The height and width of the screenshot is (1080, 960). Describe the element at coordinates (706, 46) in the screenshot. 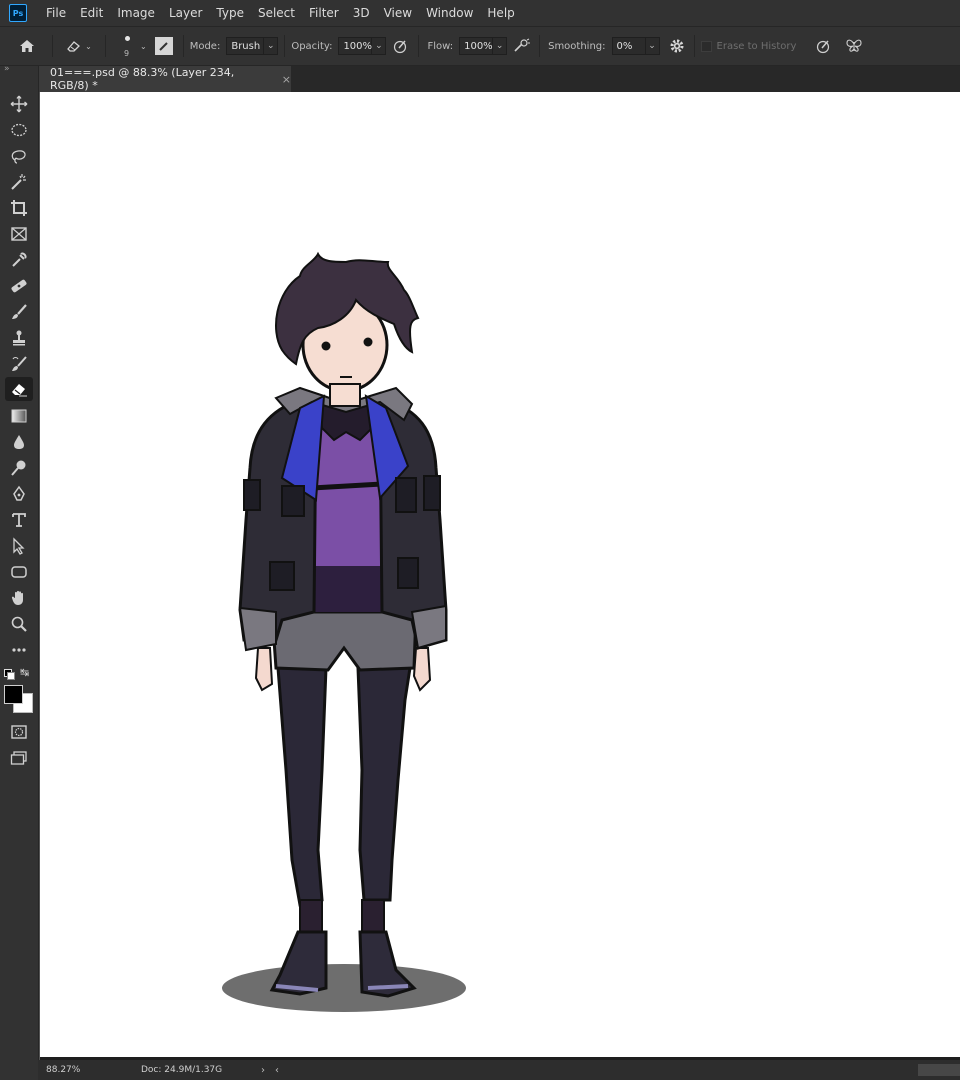

I see `erase-to-history-checkbox` at that location.